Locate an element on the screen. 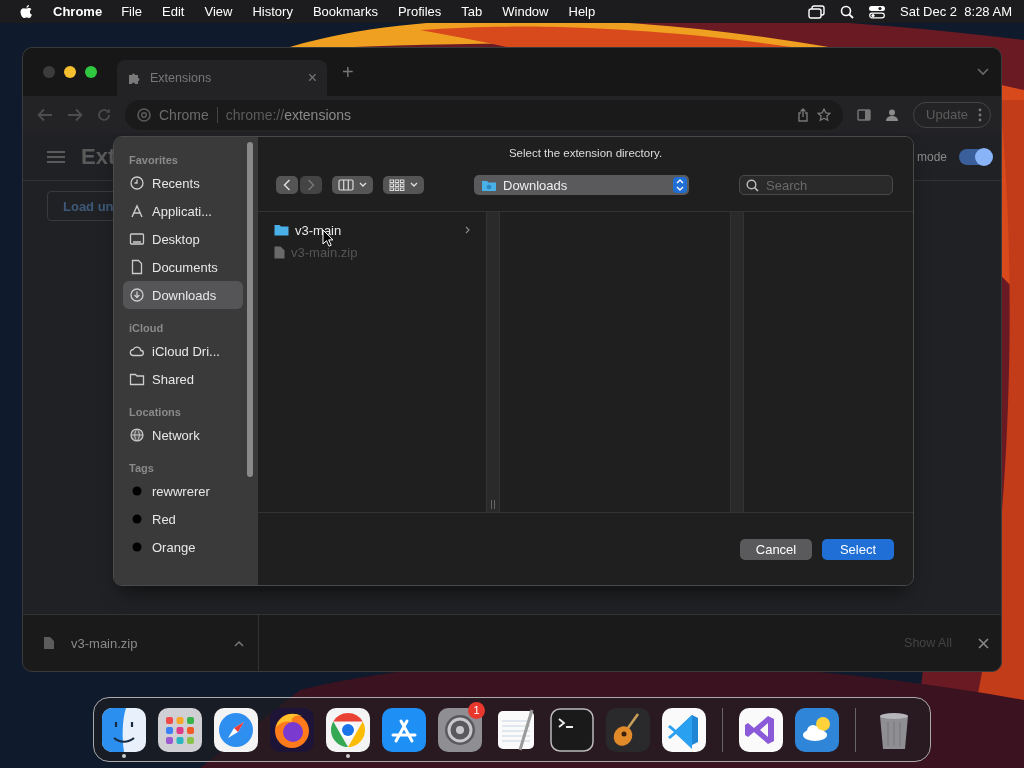 This screenshot has width=1024, height=768. stepper-icon is located at coordinates (680, 185).